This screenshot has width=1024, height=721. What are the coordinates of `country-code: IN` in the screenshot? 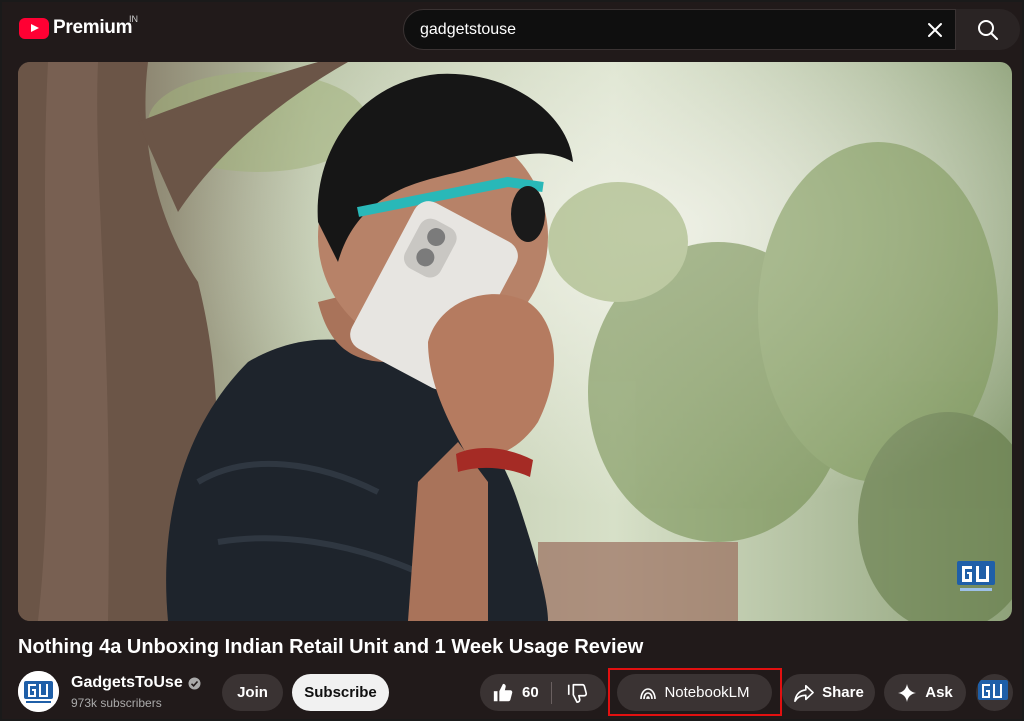 It's located at (133, 19).